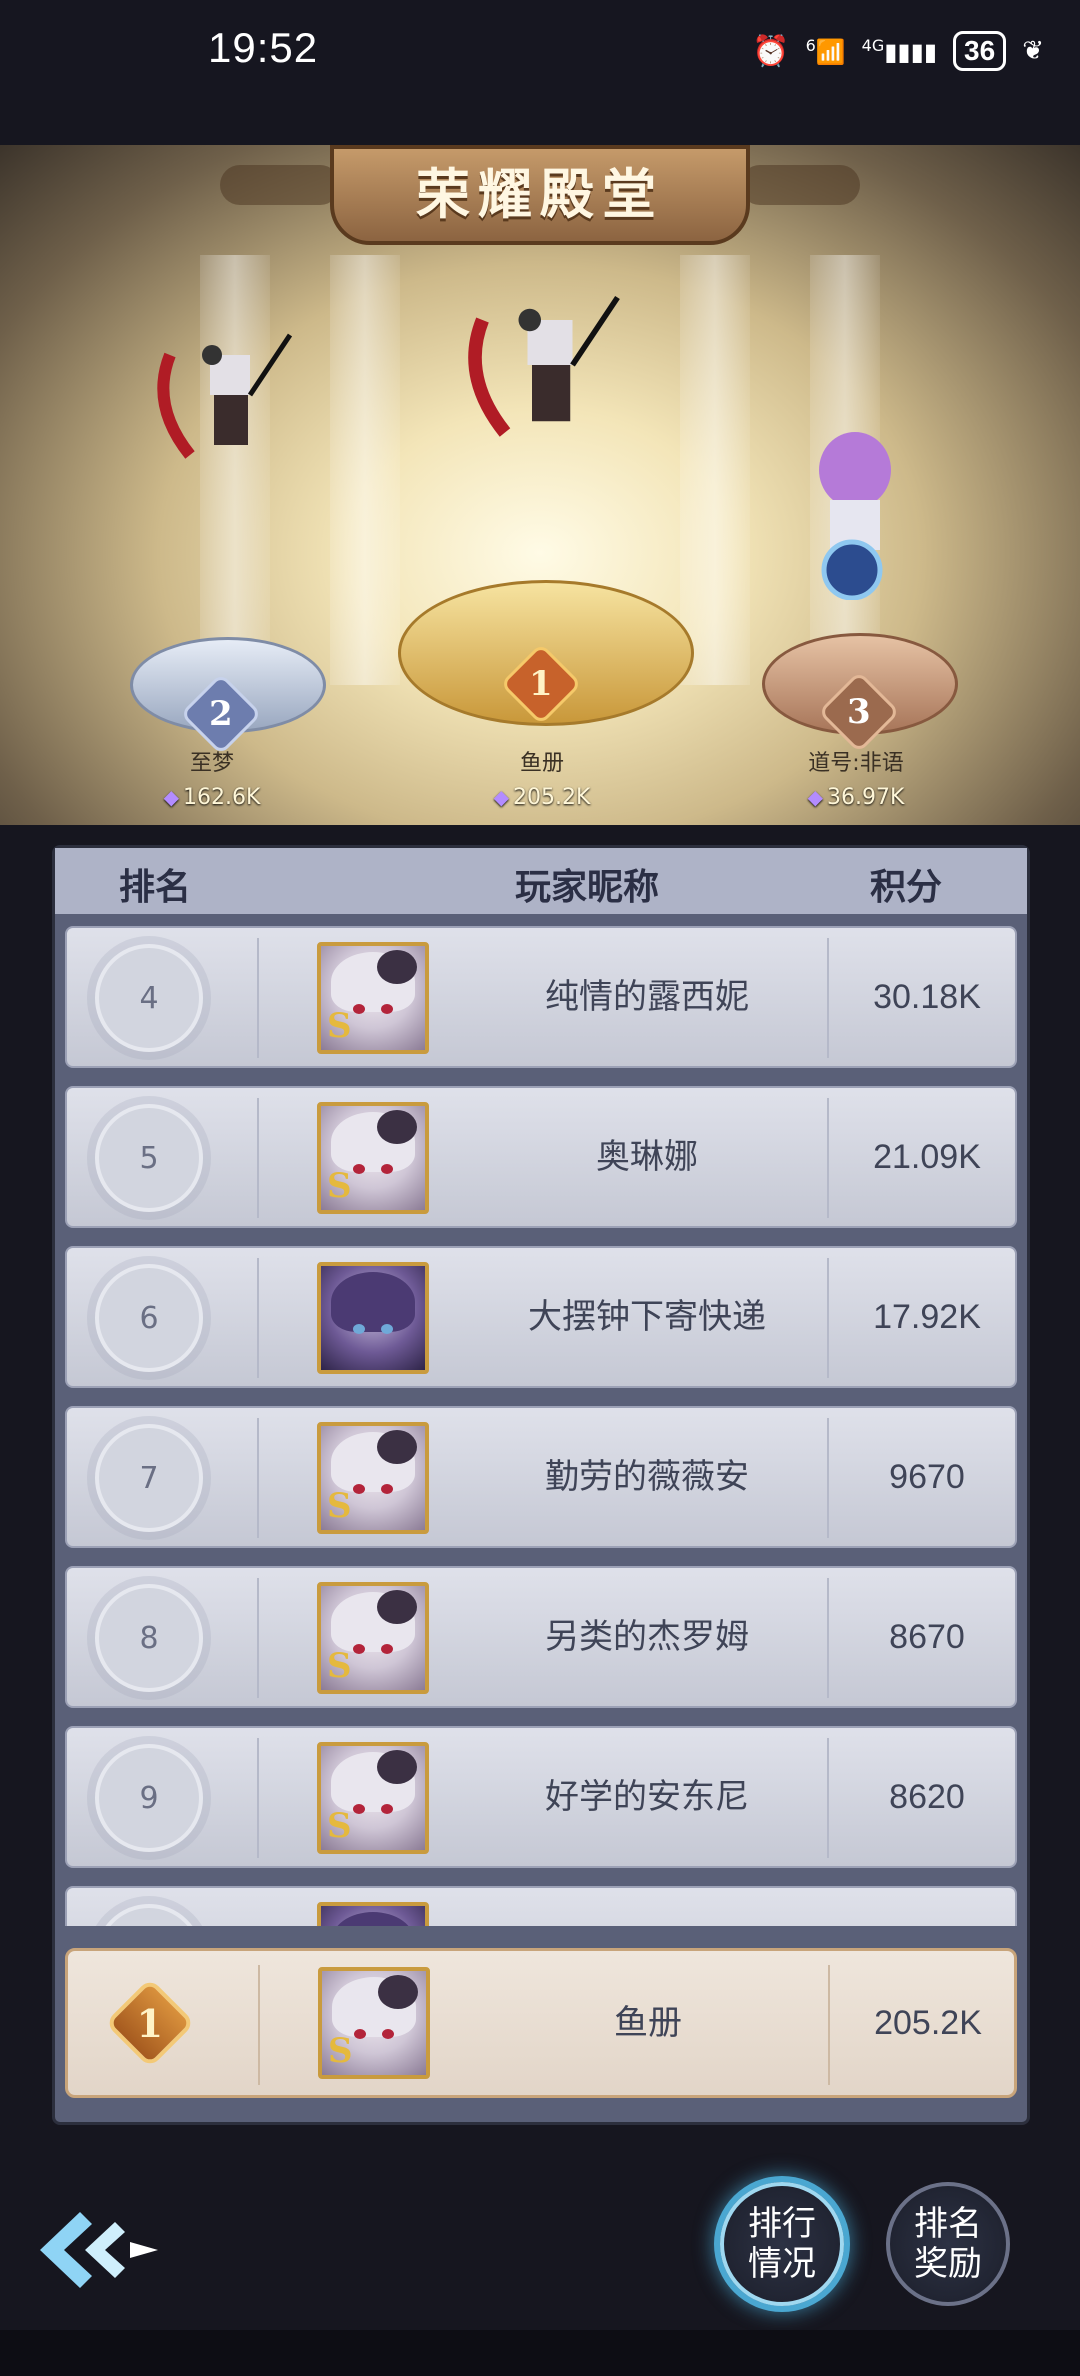 The image size is (1080, 2376). What do you see at coordinates (155, 887) in the screenshot?
I see `header-rank: 排名` at bounding box center [155, 887].